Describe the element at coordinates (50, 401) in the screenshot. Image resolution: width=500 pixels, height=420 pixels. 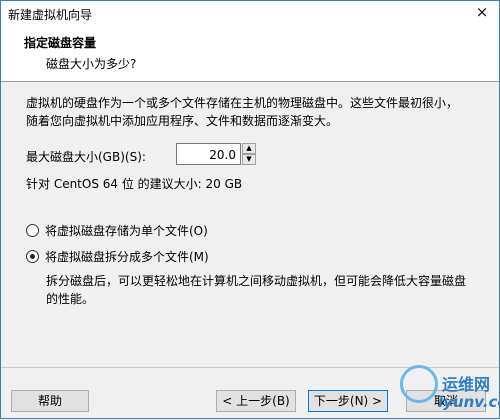
I see `help-button: 帮助` at that location.